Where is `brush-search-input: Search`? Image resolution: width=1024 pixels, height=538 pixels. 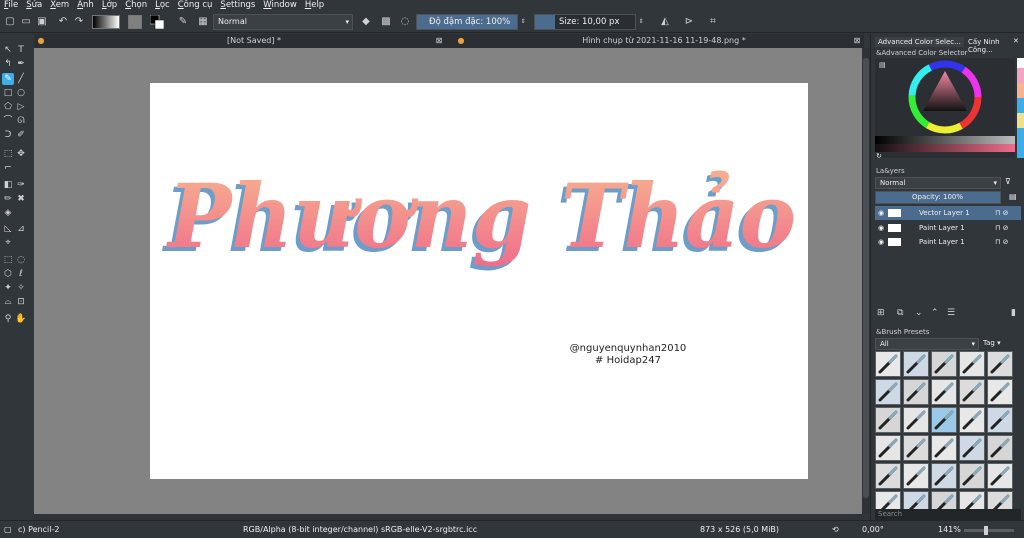
brush-search-input: Search is located at coordinates (948, 514).